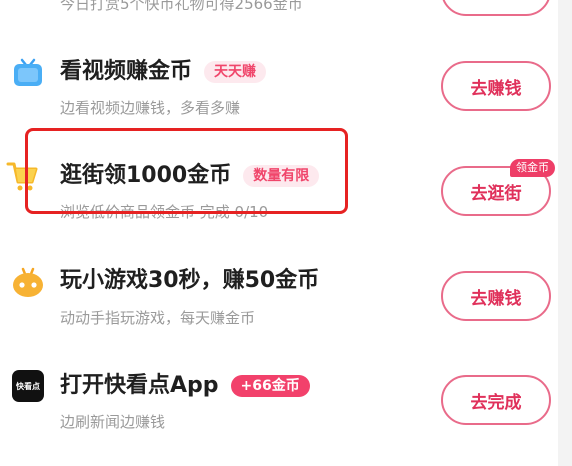 The height and width of the screenshot is (466, 572). I want to click on task-action-button: 去完成, so click(496, 400).